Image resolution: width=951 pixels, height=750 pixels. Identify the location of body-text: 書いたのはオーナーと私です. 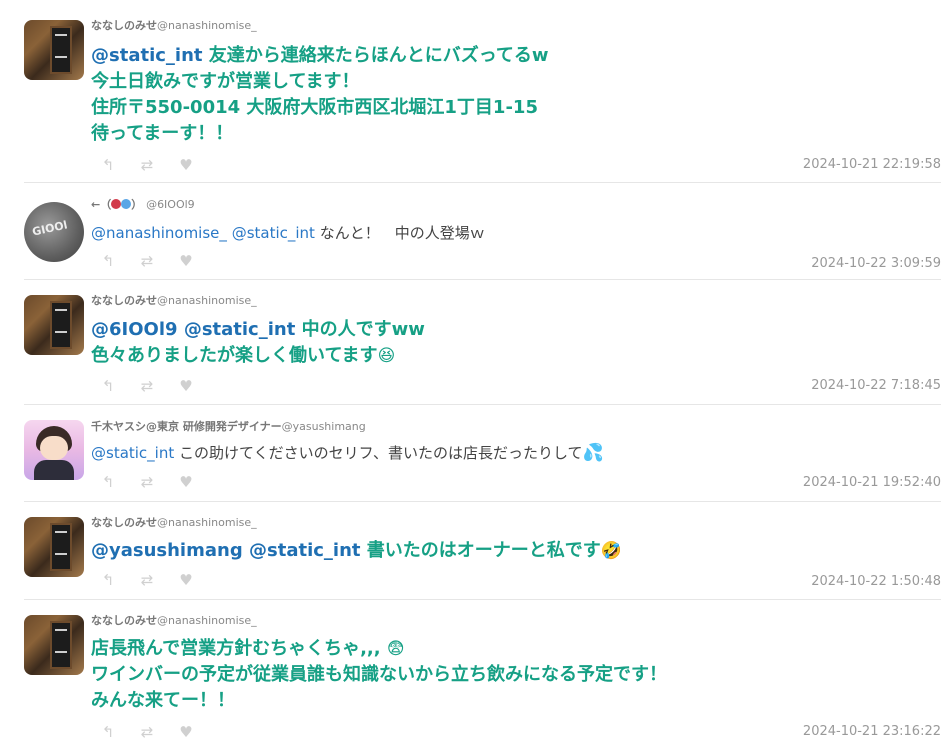
(480, 550).